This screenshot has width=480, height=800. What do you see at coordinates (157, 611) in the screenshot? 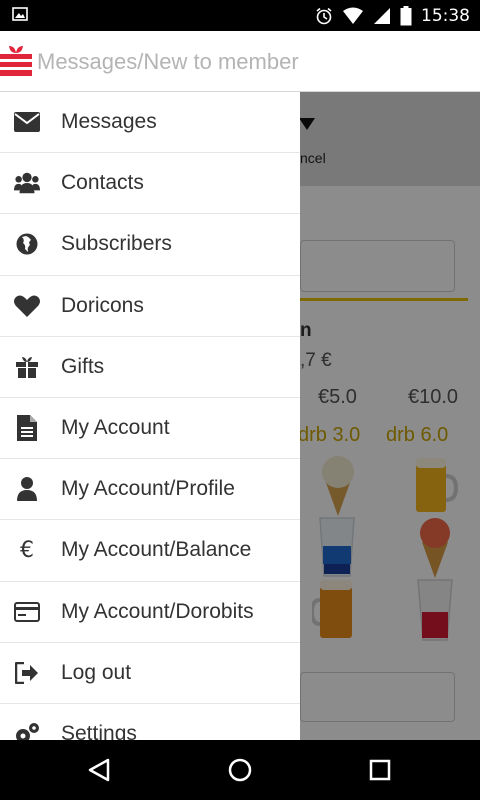
I see `drawer-item-label: My Account/Dorobits` at bounding box center [157, 611].